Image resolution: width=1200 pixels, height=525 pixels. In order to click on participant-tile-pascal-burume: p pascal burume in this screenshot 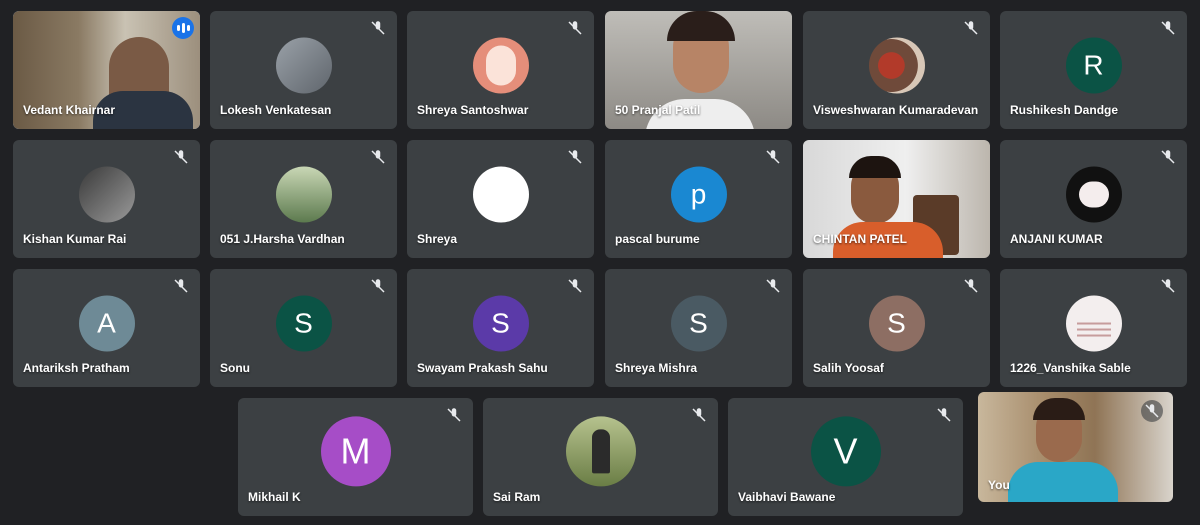, I will do `click(698, 199)`.